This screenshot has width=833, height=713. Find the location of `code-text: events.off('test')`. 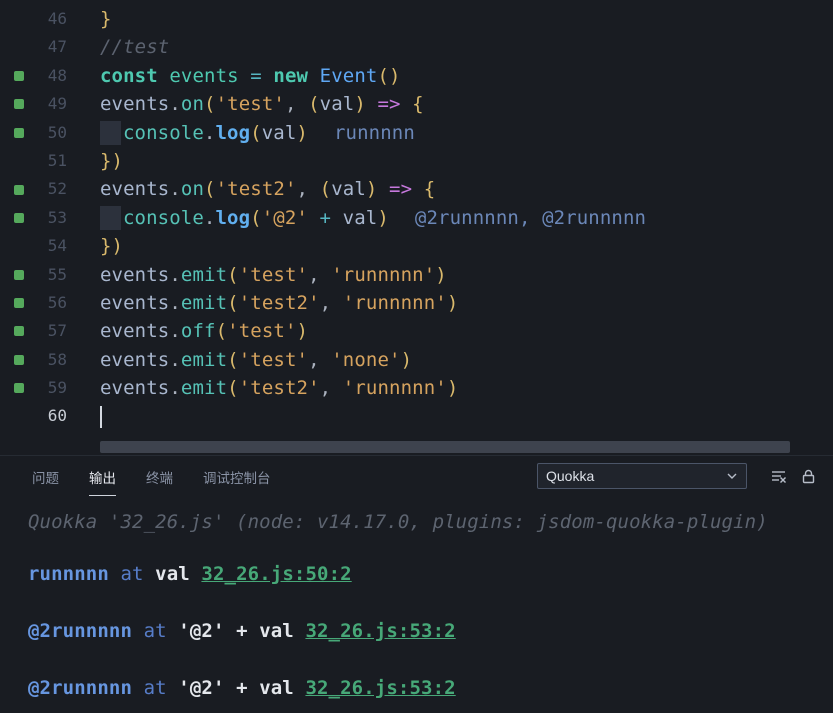

code-text: events.off('test') is located at coordinates (204, 331).